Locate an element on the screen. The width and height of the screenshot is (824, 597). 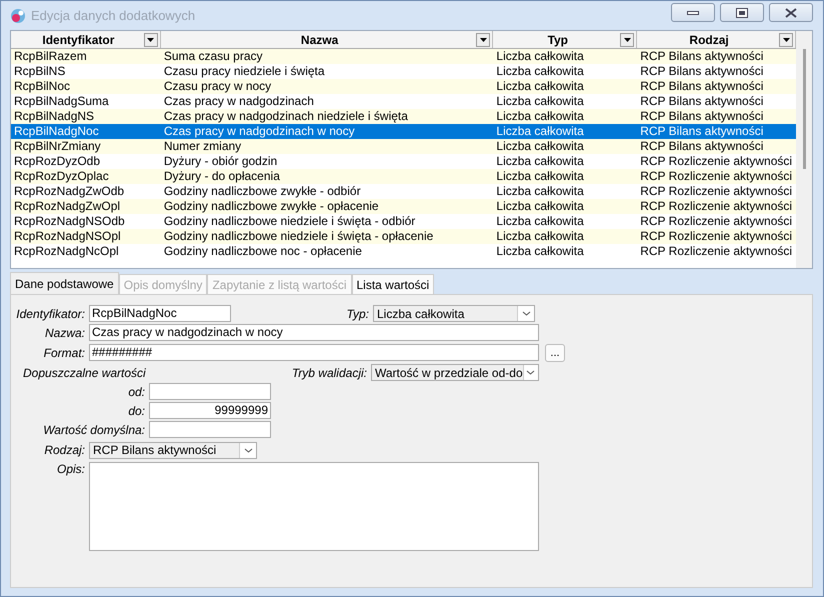
input-field: RcpBilNadgNoc is located at coordinates (160, 313).